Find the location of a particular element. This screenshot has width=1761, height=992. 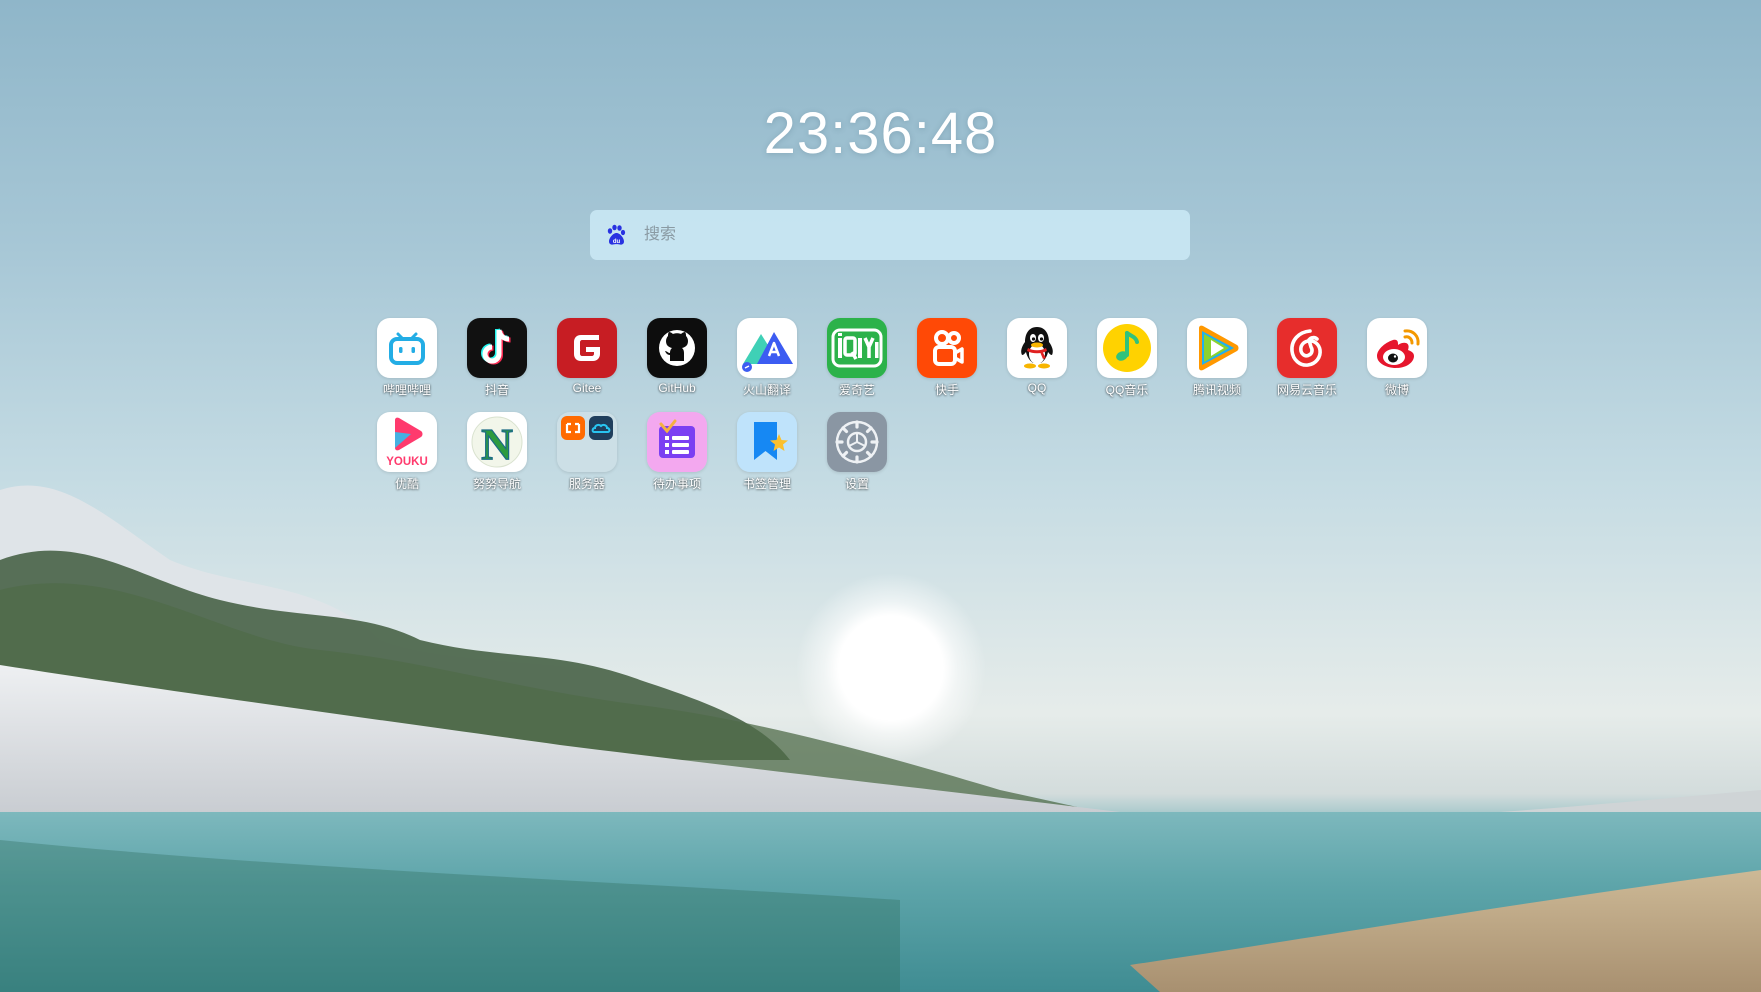

gitee-icon is located at coordinates (587, 348).